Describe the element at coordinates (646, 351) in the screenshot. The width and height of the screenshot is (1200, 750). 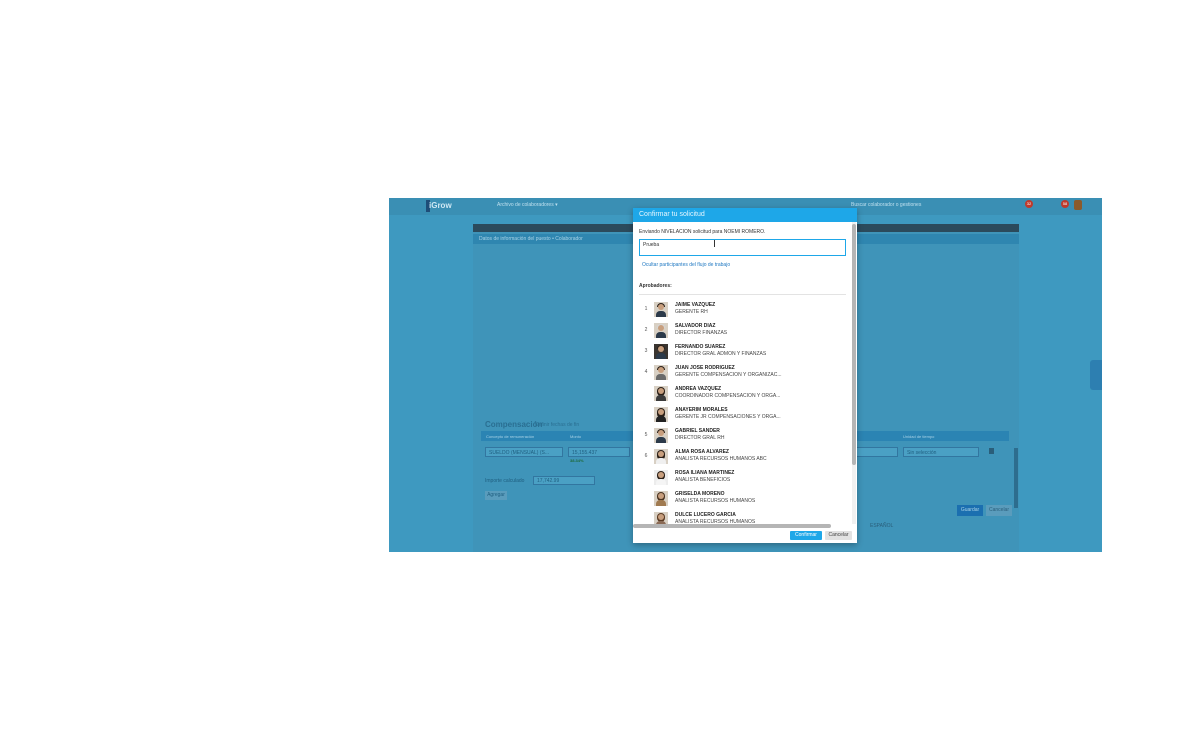
I see `approver-step-number: 3` at that location.